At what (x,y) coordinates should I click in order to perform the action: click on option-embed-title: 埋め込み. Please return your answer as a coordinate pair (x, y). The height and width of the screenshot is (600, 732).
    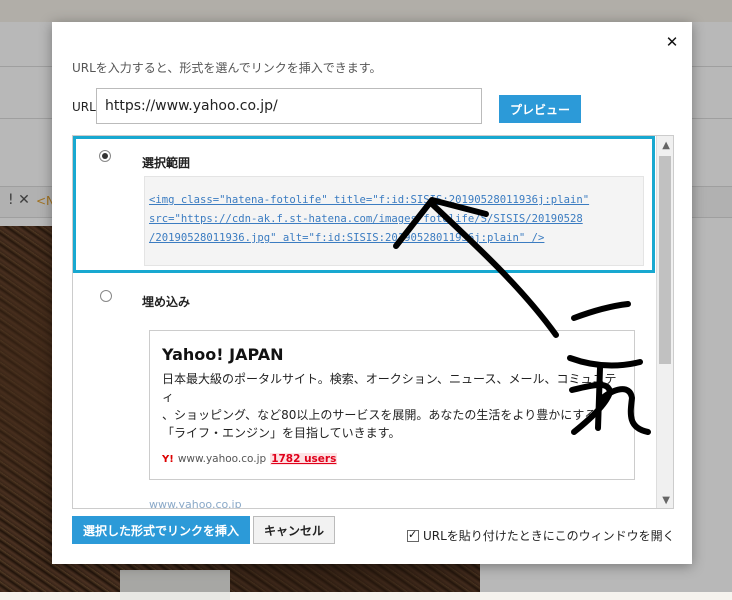
    Looking at the image, I should click on (166, 302).